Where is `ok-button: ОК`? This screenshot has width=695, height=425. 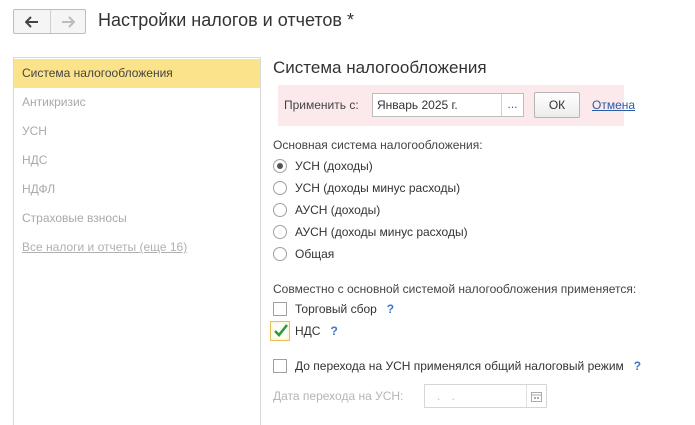 ok-button: ОК is located at coordinates (557, 105).